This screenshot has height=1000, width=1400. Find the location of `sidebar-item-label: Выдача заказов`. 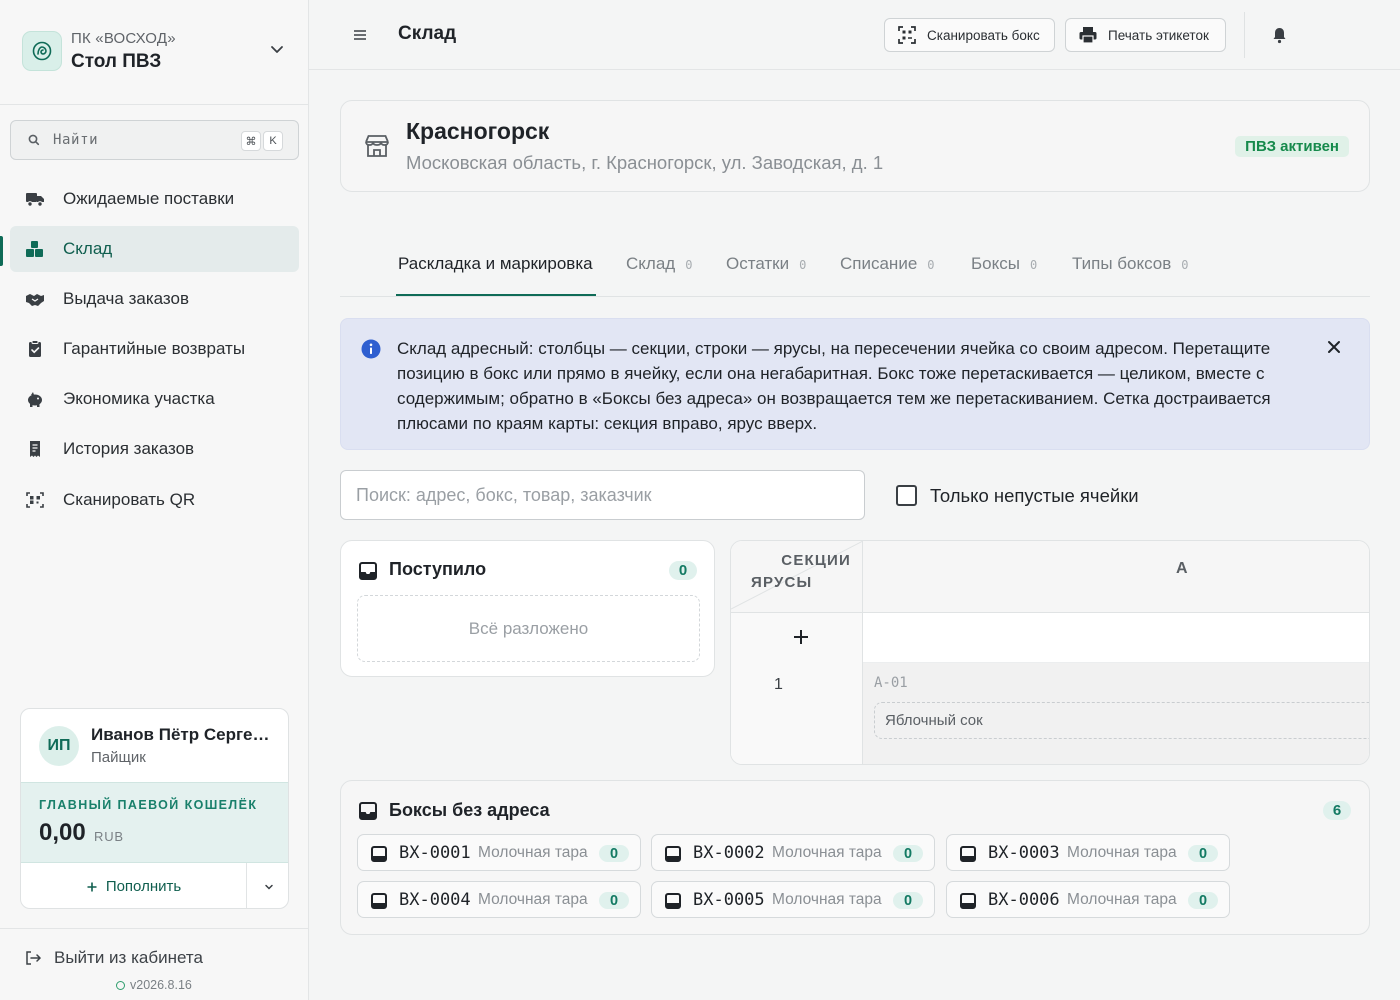

sidebar-item-label: Выдача заказов is located at coordinates (126, 298).